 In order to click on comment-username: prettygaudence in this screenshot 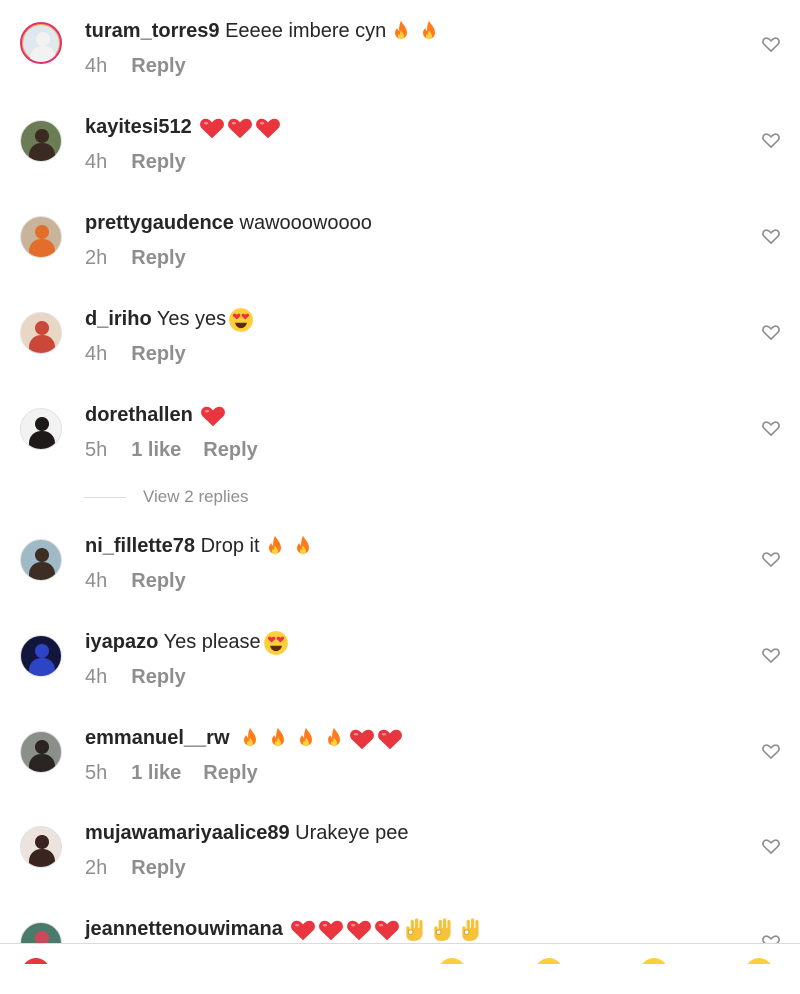, I will do `click(159, 223)`.